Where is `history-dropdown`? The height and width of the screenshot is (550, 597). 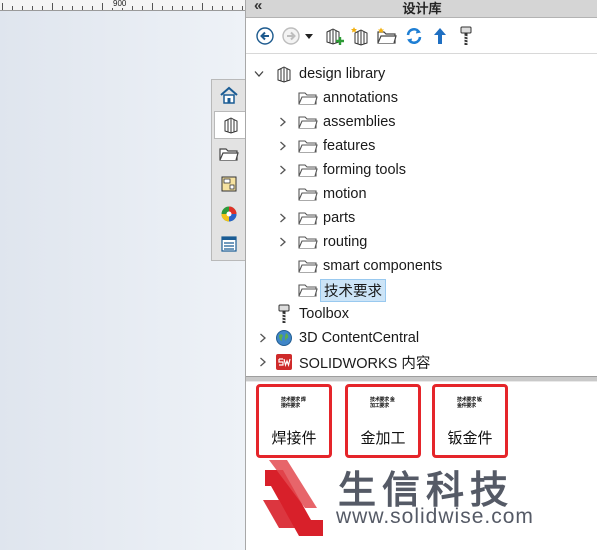
history-dropdown is located at coordinates (309, 36).